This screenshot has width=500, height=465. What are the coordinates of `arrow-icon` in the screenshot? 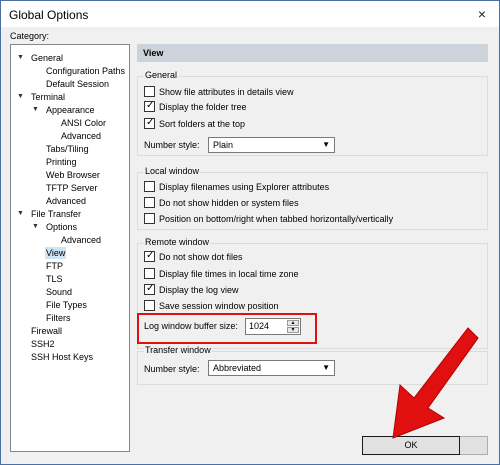 It's located at (435, 383).